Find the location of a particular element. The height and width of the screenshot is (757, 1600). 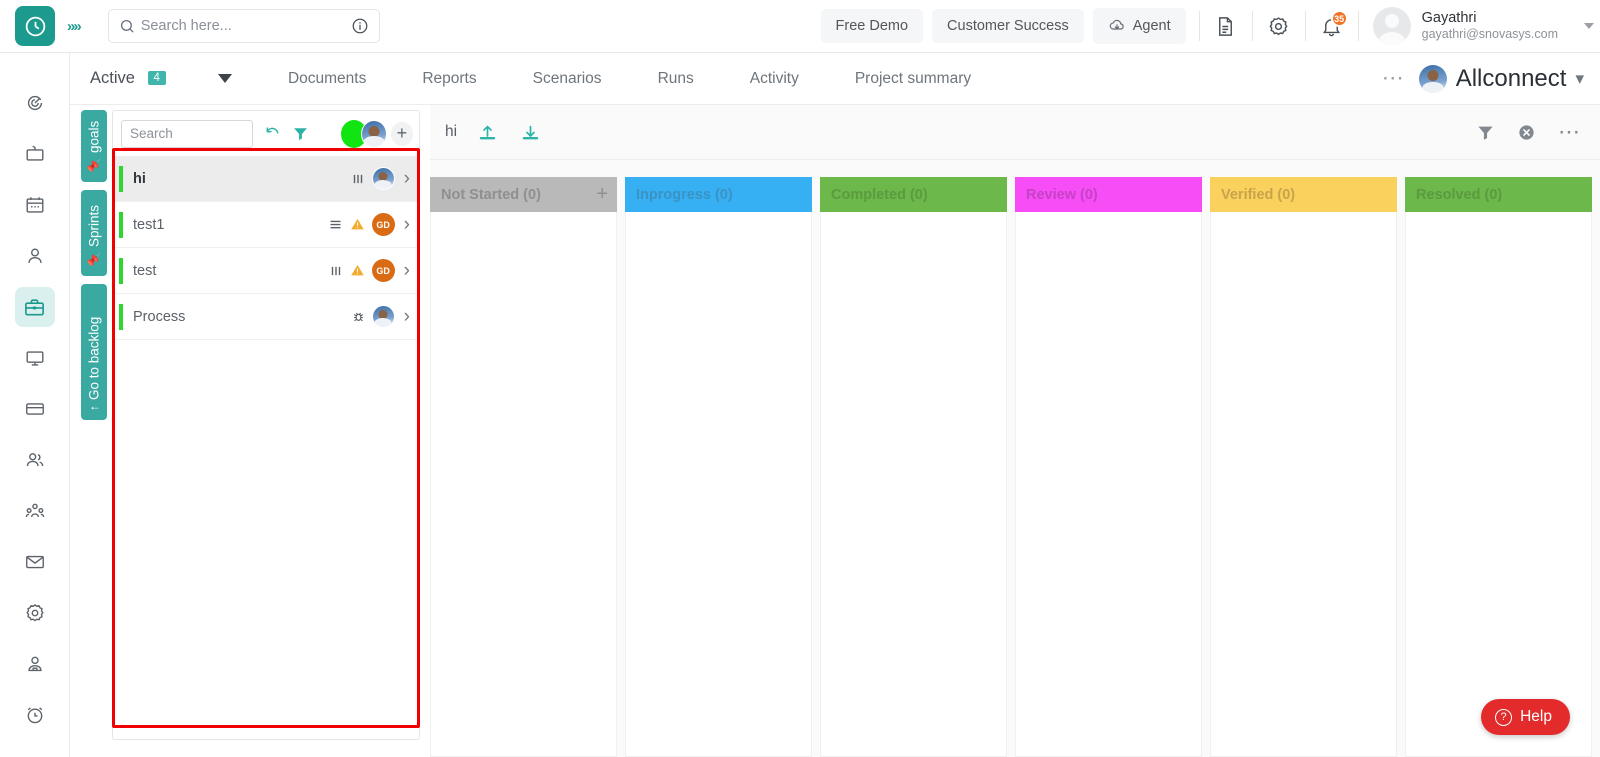

tab-runs: Runs is located at coordinates (676, 79).